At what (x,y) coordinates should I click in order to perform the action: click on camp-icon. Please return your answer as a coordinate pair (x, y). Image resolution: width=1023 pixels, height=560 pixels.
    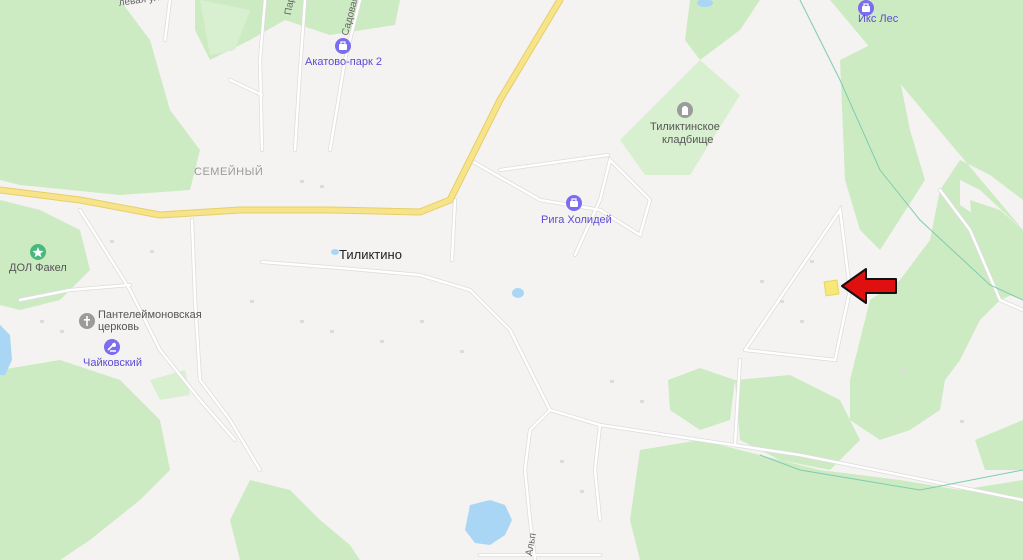
    Looking at the image, I should click on (38, 252).